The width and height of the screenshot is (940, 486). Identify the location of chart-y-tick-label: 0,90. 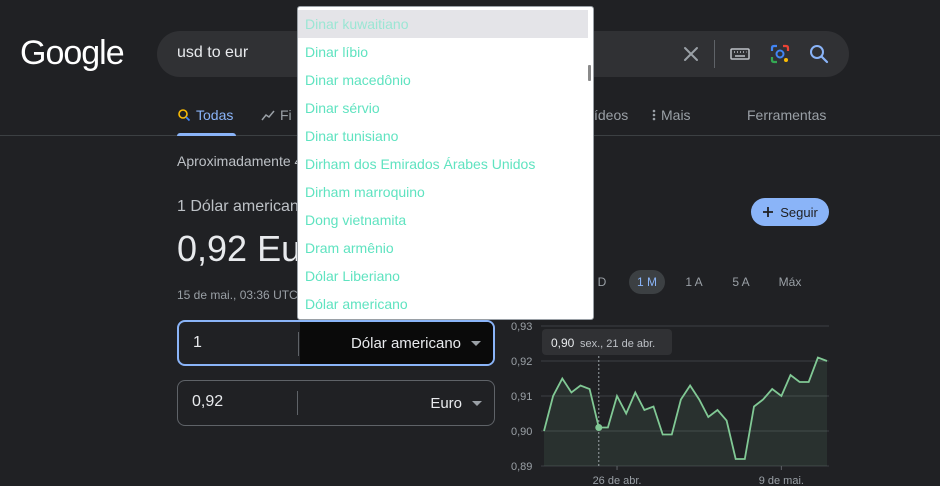
(521, 432).